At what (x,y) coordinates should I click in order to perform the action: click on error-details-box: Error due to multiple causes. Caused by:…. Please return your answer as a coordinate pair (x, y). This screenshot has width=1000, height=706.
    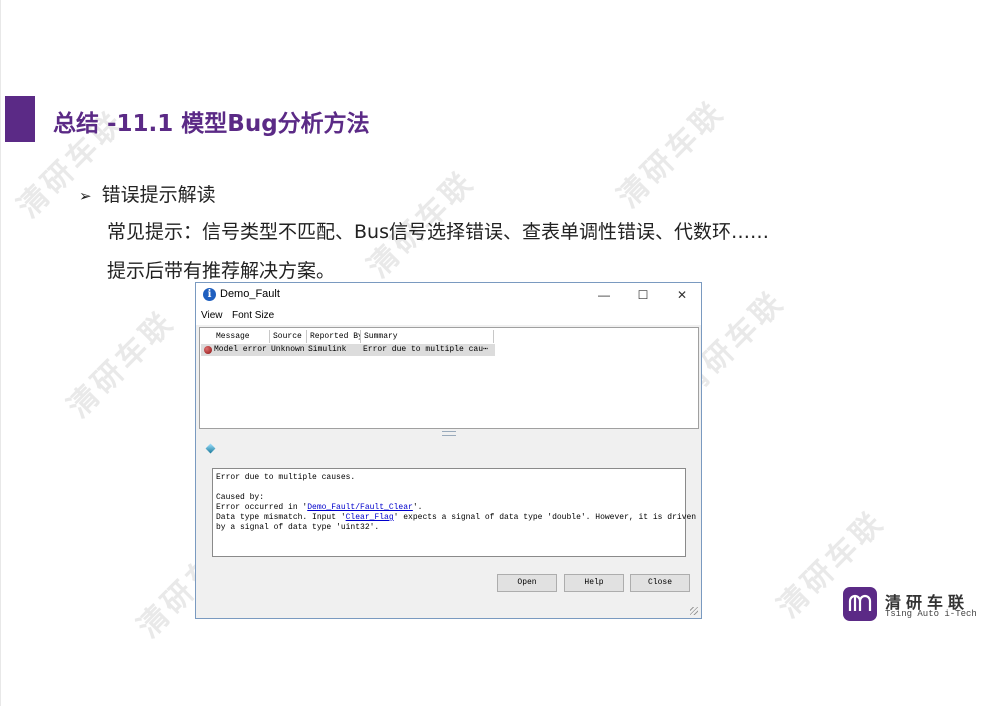
    Looking at the image, I should click on (454, 512).